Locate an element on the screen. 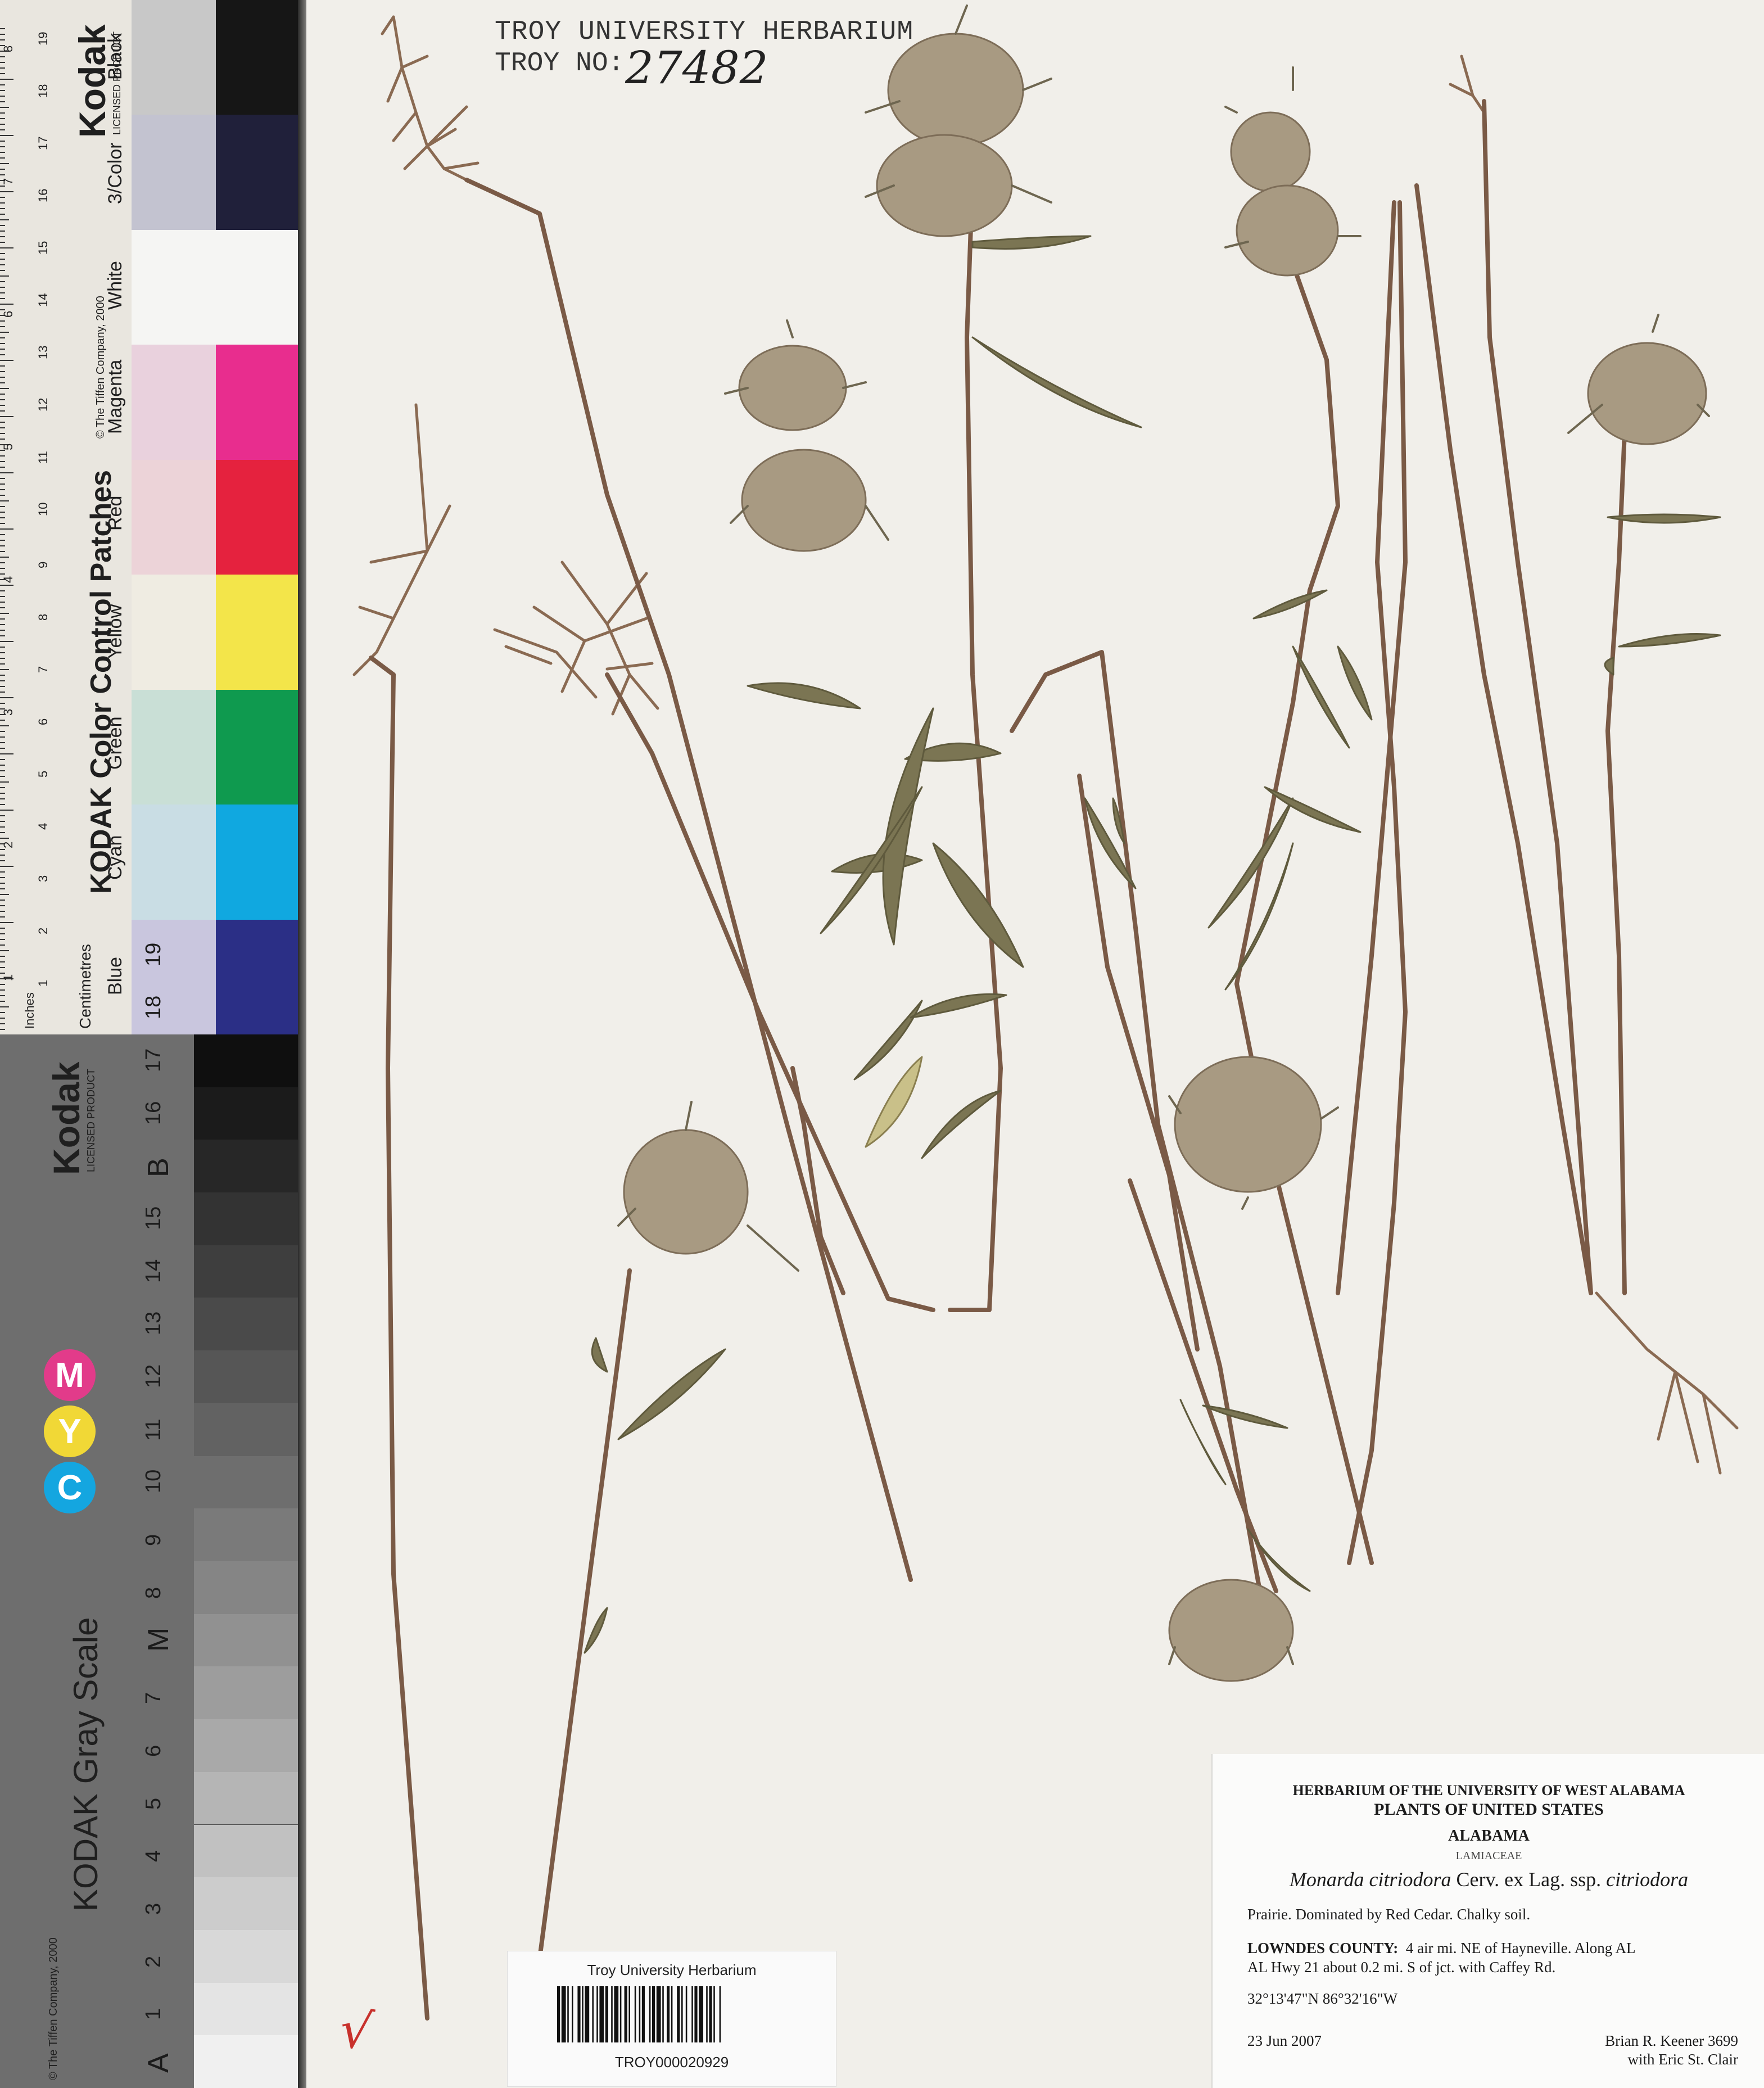  stamp-number: 27482 is located at coordinates (696, 68).